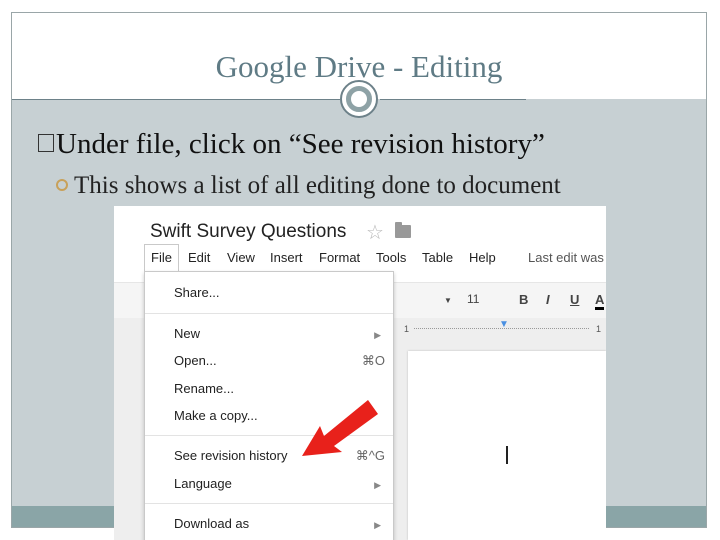 Image resolution: width=720 pixels, height=540 pixels. Describe the element at coordinates (574, 299) in the screenshot. I see `underline-button: U` at that location.